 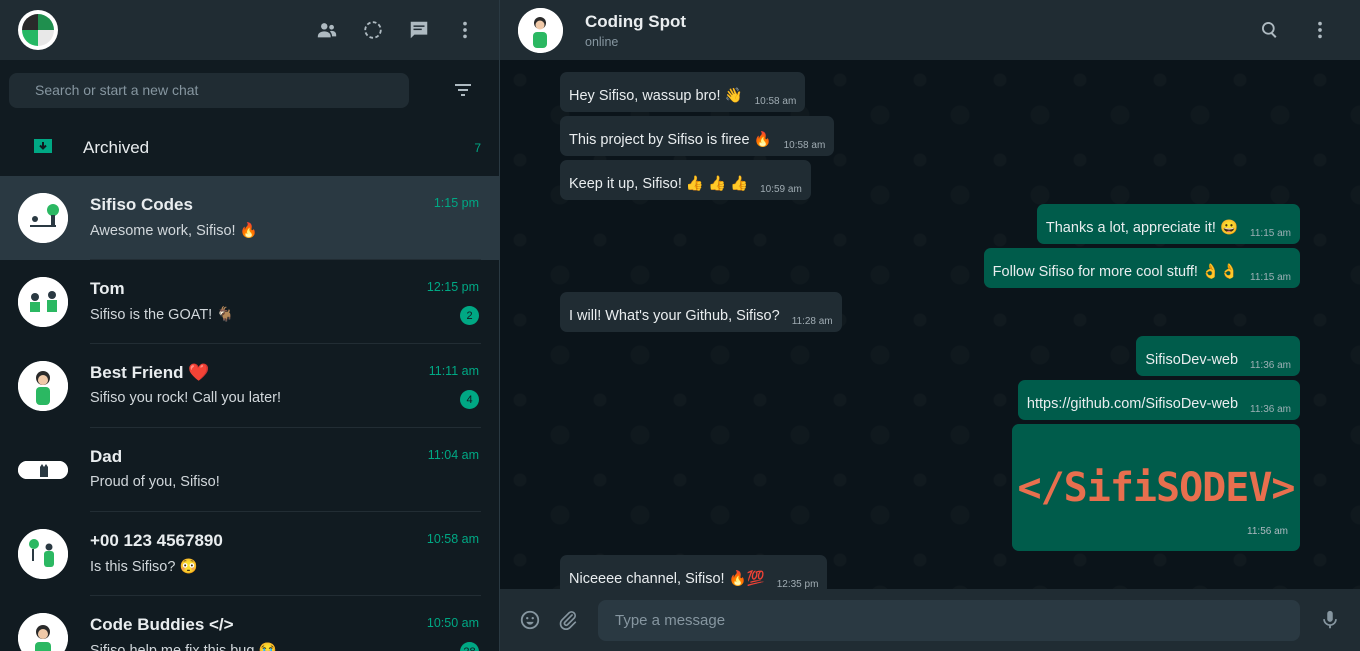 I want to click on message-text: I will! What's your Github, Sifiso?, so click(x=674, y=316).